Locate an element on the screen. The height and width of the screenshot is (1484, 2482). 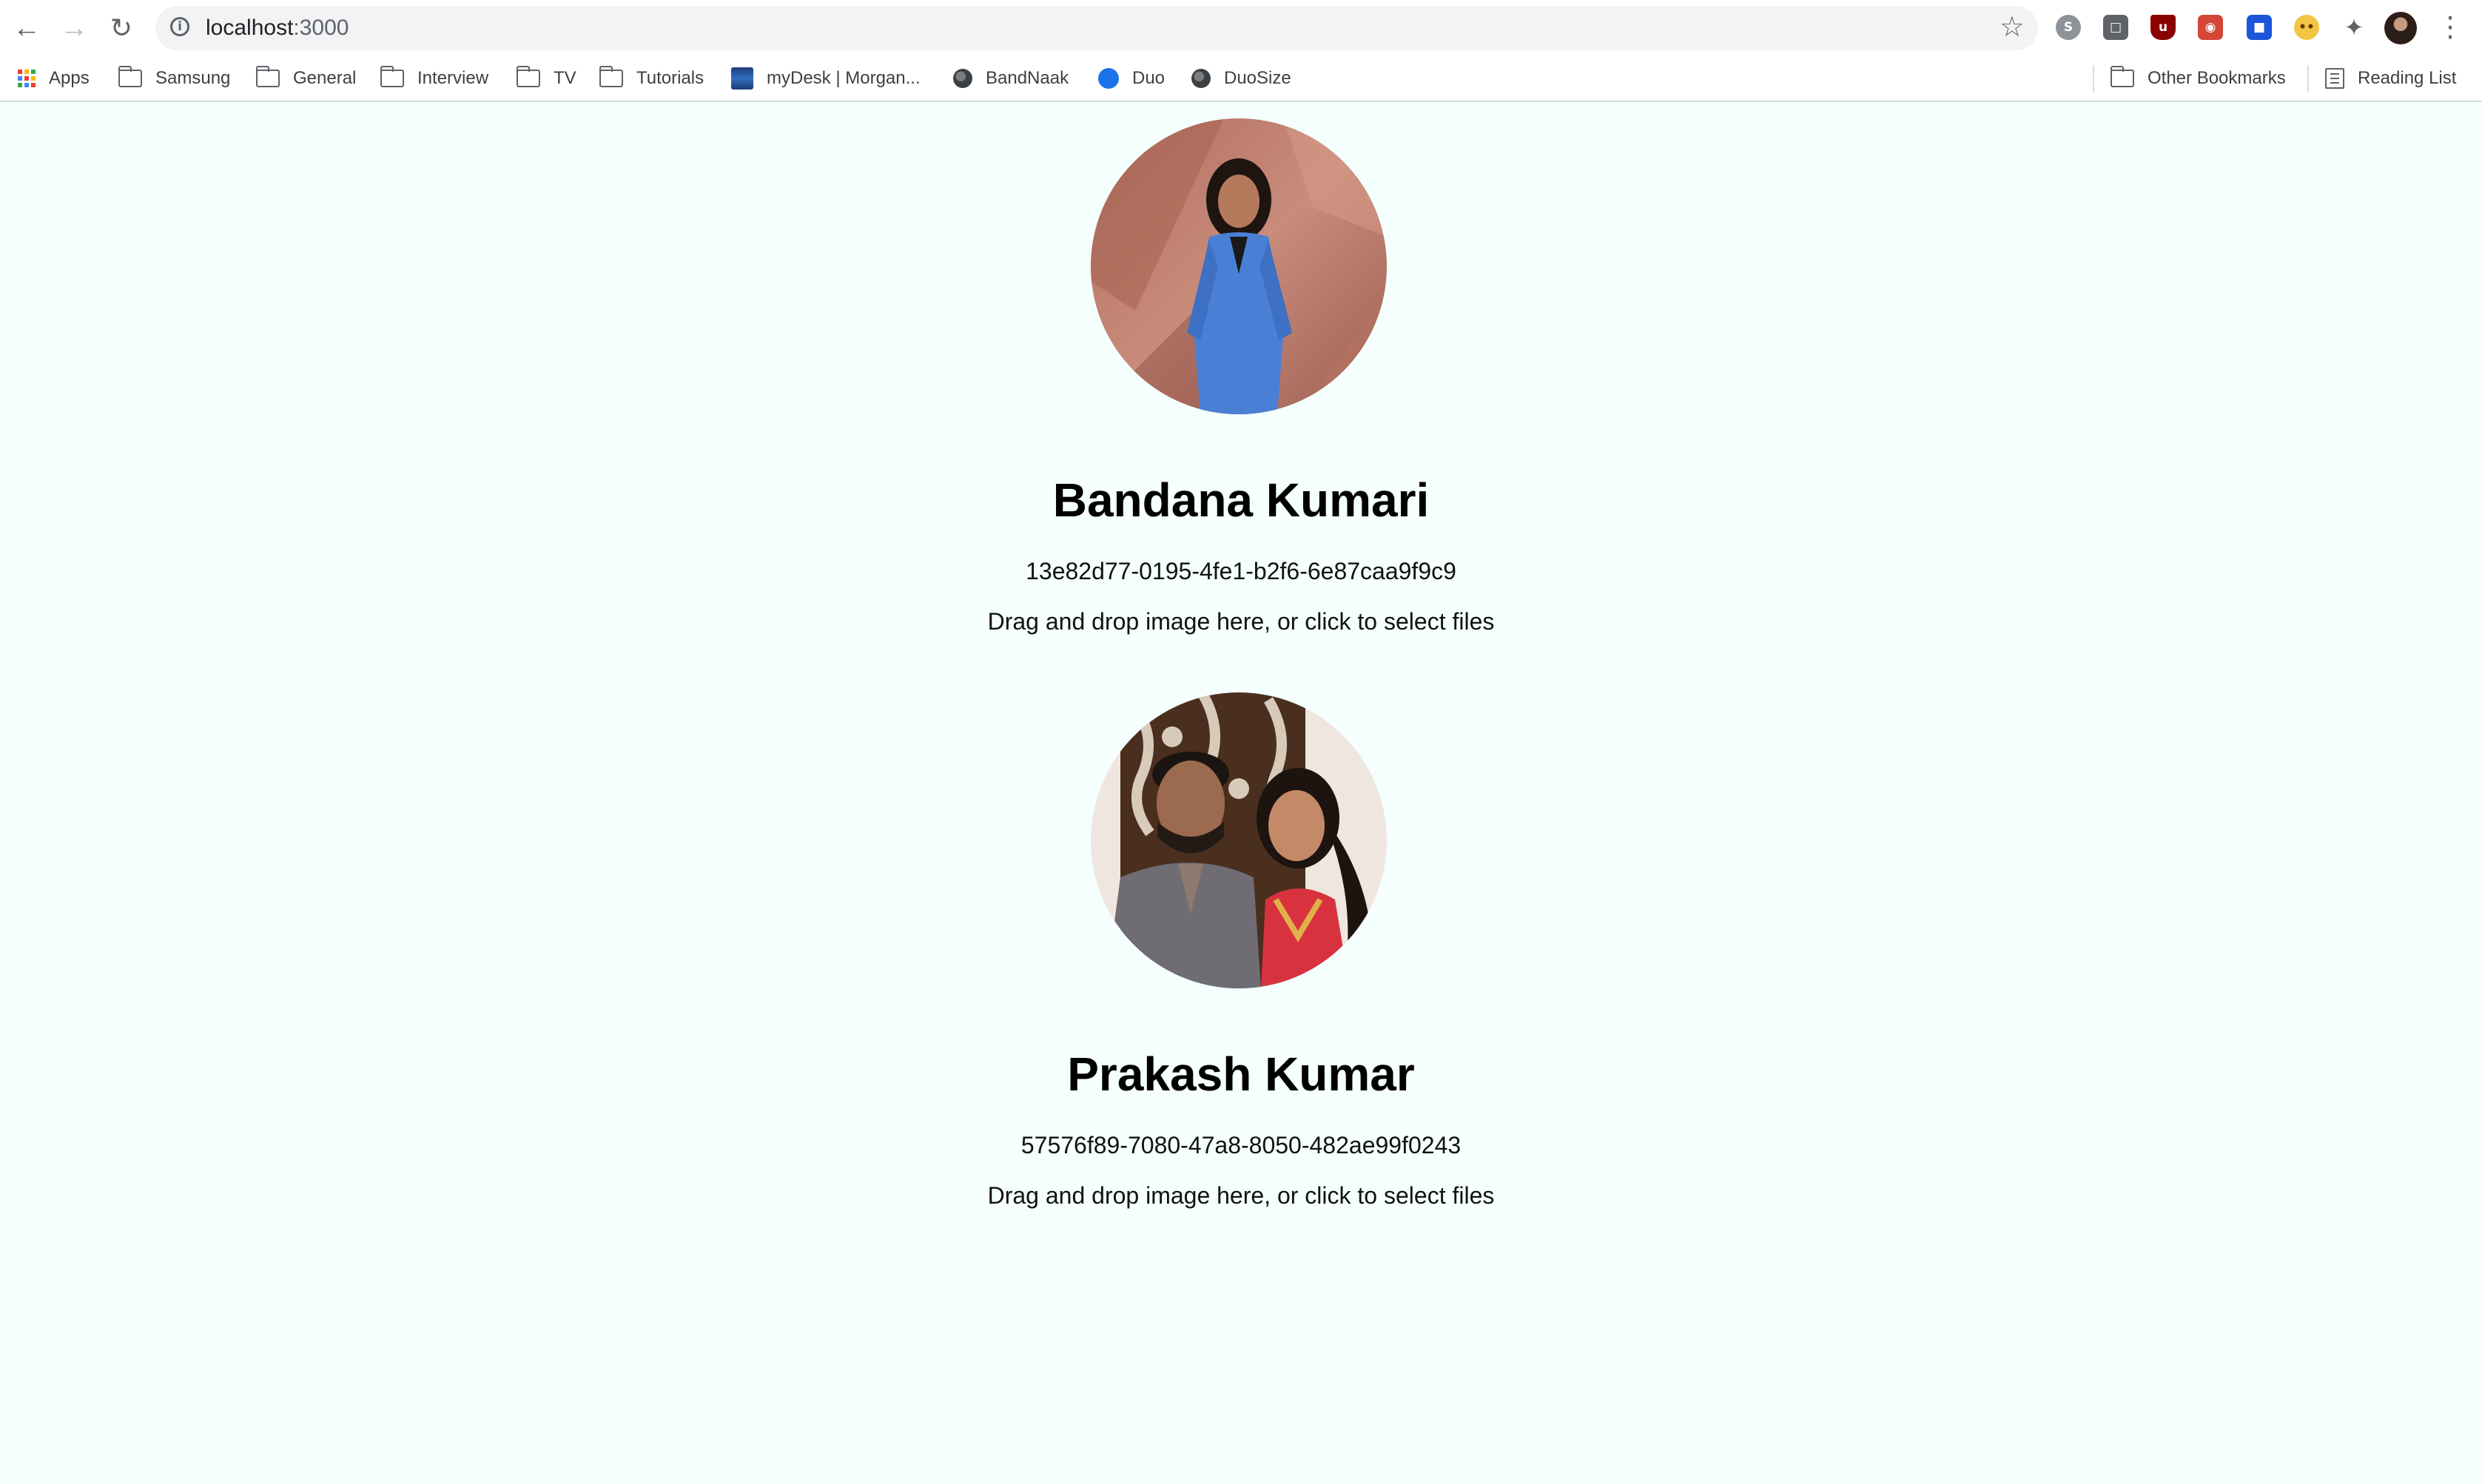
bookmark-duosize: DuoSize is located at coordinates (1241, 78).